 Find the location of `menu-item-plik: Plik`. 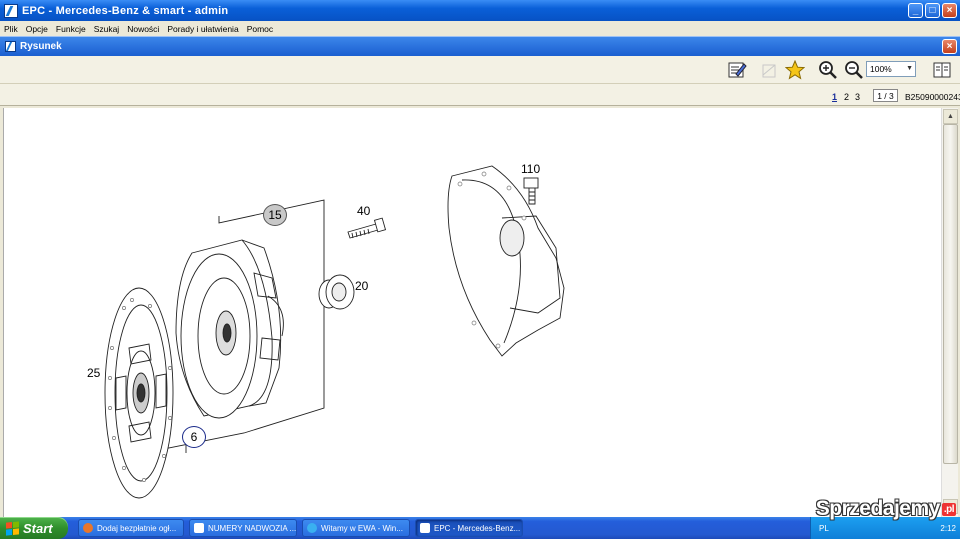

menu-item-plik: Plik is located at coordinates (11, 29).